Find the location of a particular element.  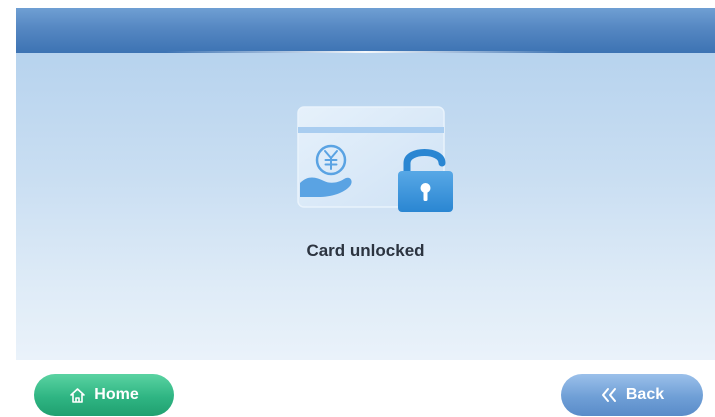

back-button-label: Back is located at coordinates (645, 394).